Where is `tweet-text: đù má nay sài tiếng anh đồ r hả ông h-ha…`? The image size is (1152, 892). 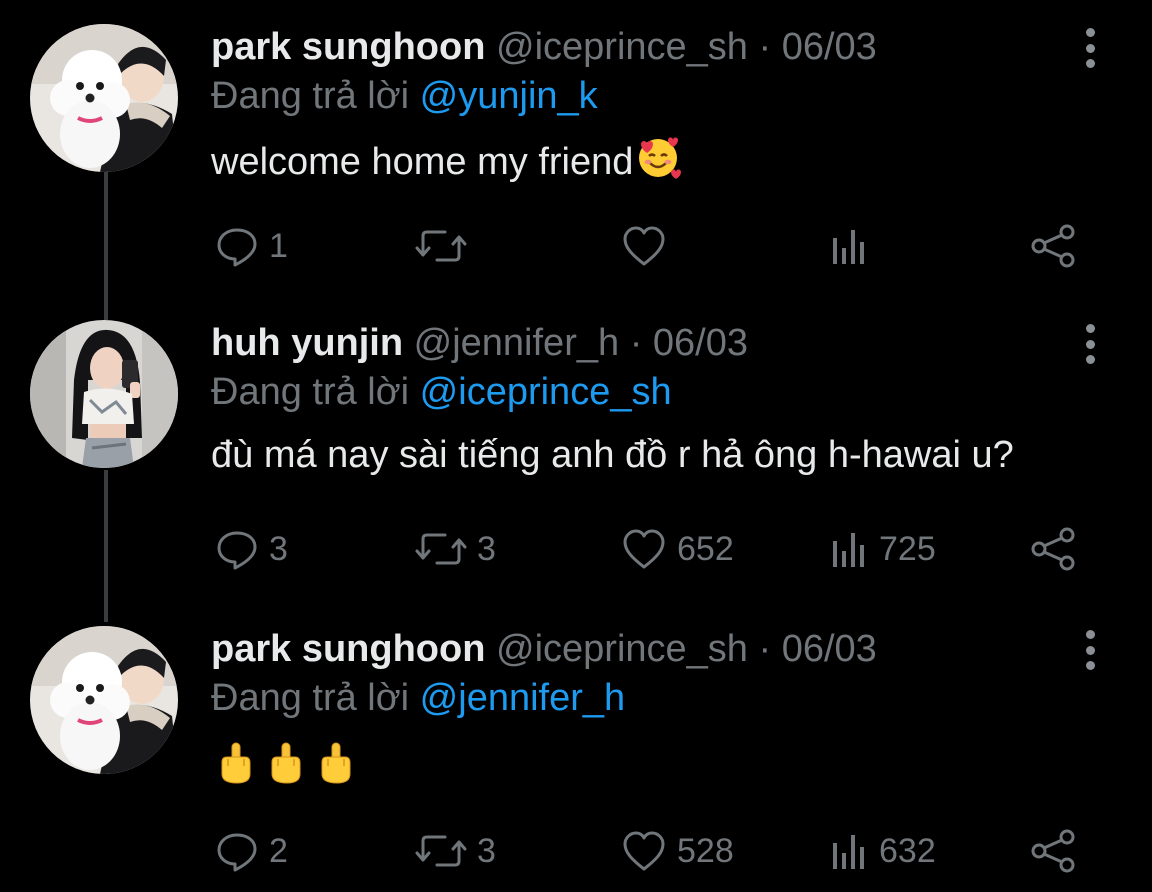
tweet-text: đù má nay sài tiếng anh đồ r hả ông h-ha… is located at coordinates (612, 455).